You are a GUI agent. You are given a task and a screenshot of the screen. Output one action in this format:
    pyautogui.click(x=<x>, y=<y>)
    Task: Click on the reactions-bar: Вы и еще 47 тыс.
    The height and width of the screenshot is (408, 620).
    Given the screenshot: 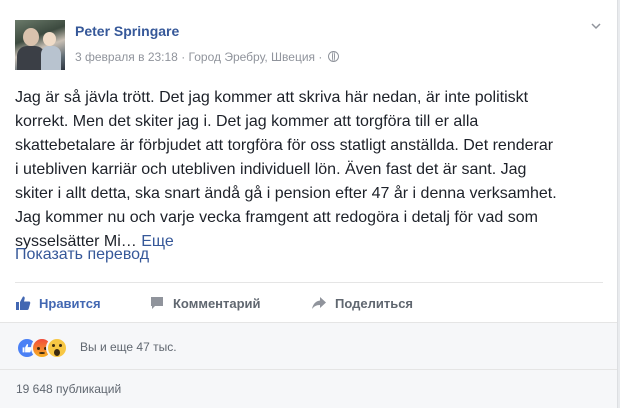 What is the action you would take?
    pyautogui.click(x=308, y=346)
    